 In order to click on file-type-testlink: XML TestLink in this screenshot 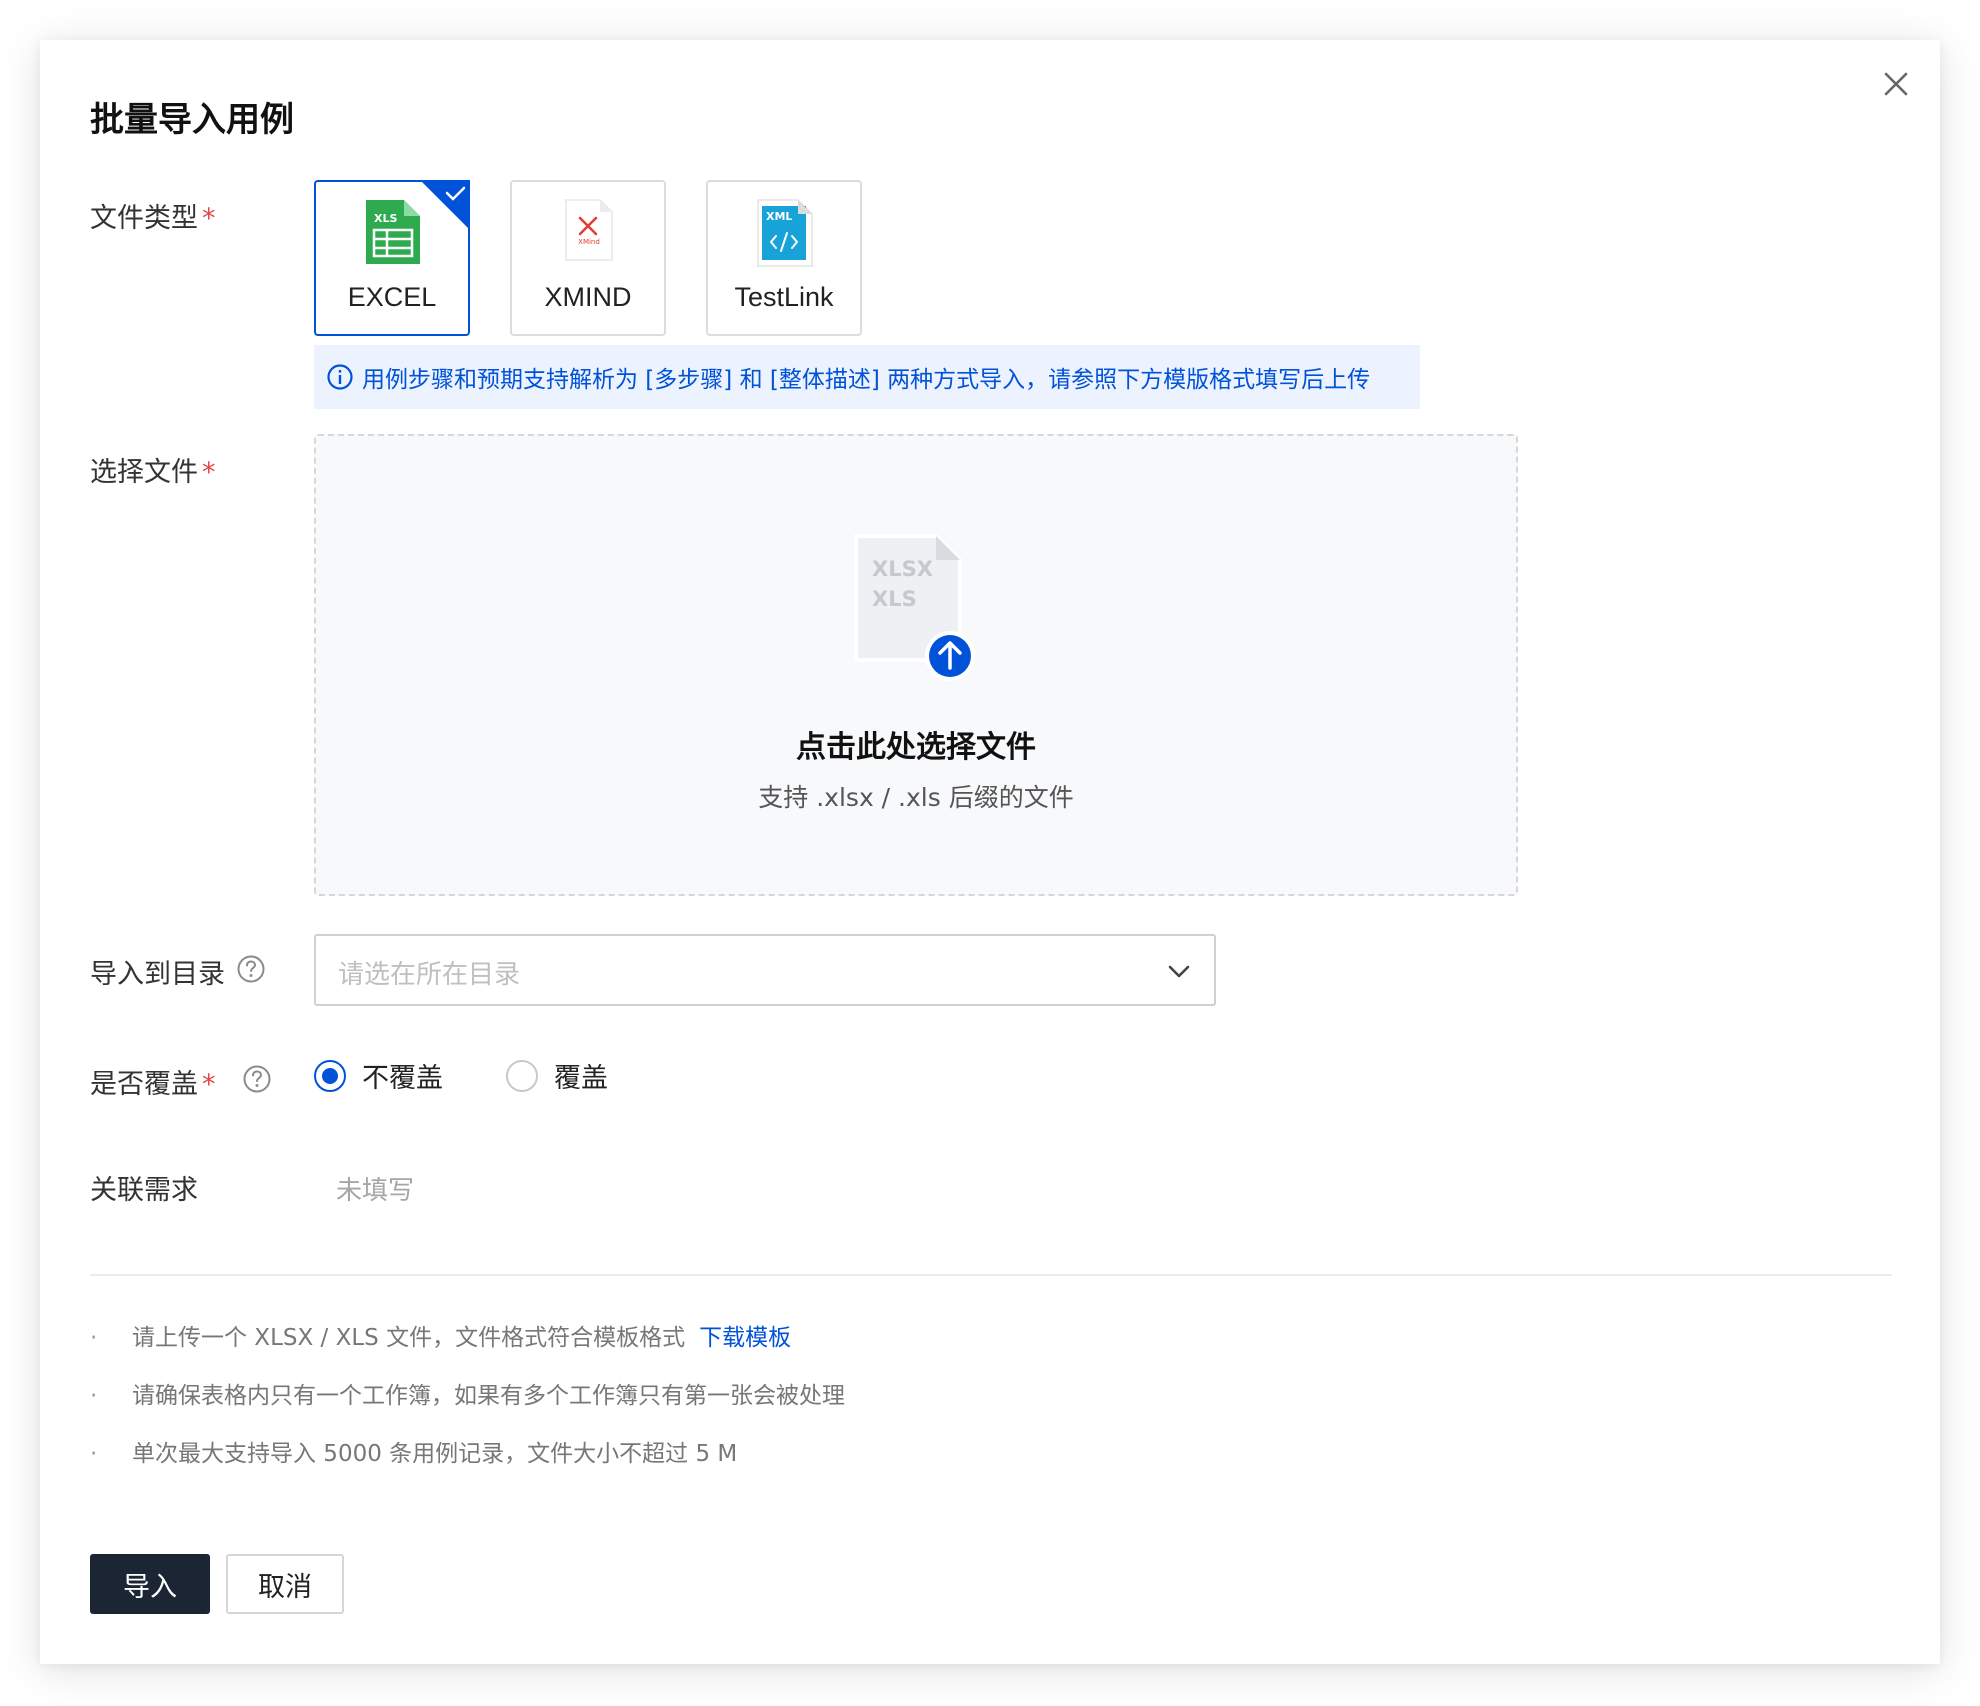, I will do `click(784, 258)`.